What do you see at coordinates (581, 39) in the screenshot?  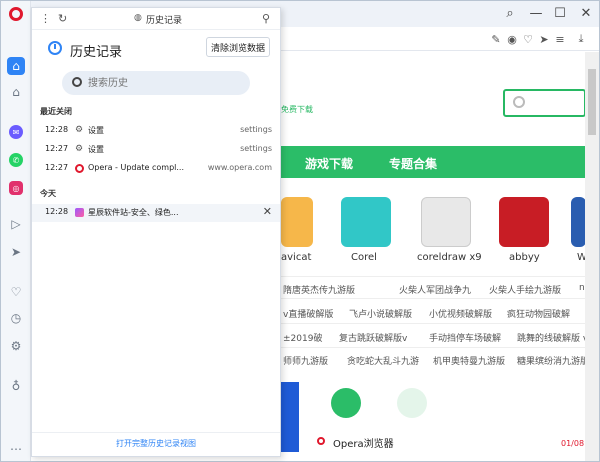 I see `download-icon: ⤓` at bounding box center [581, 39].